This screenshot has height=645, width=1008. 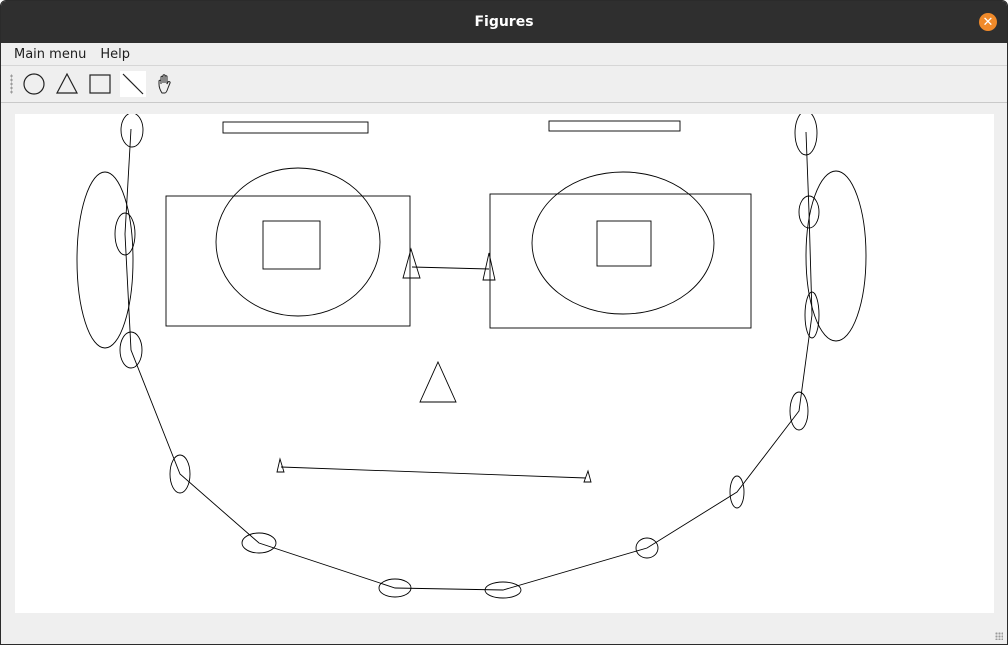 I want to click on resize-grip-handle, so click(x=999, y=636).